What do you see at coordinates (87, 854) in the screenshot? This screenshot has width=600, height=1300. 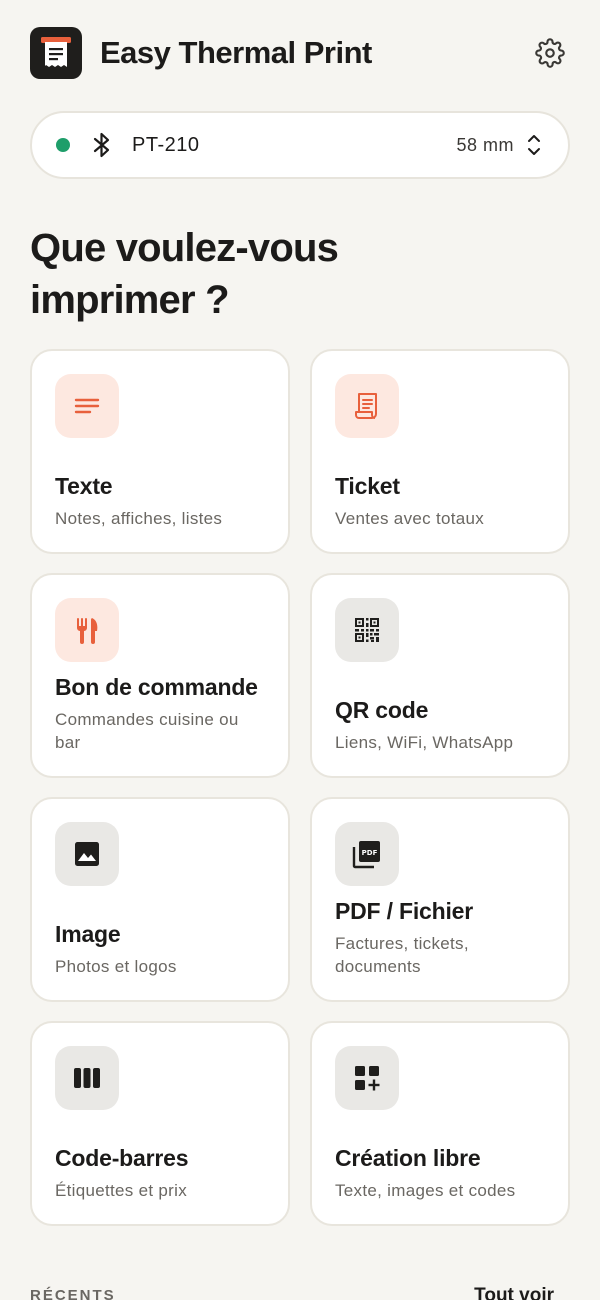 I see `image-icon` at bounding box center [87, 854].